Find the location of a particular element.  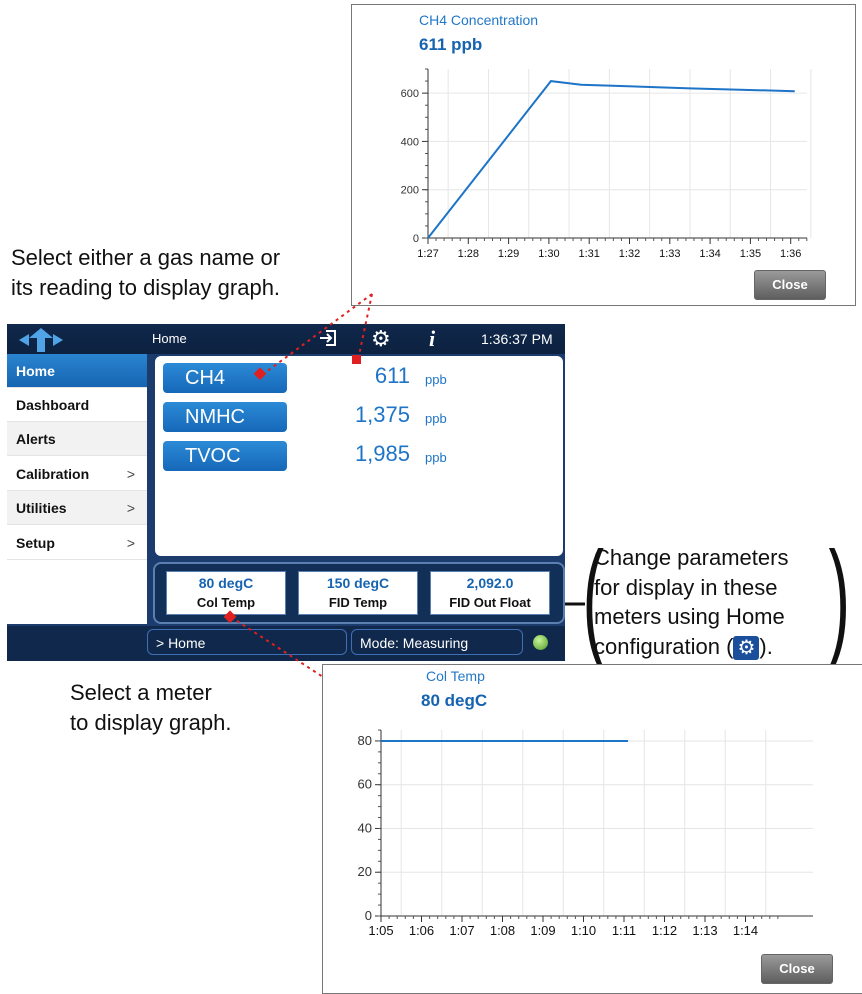

annotation-line: Change parameters is located at coordinates (691, 557).